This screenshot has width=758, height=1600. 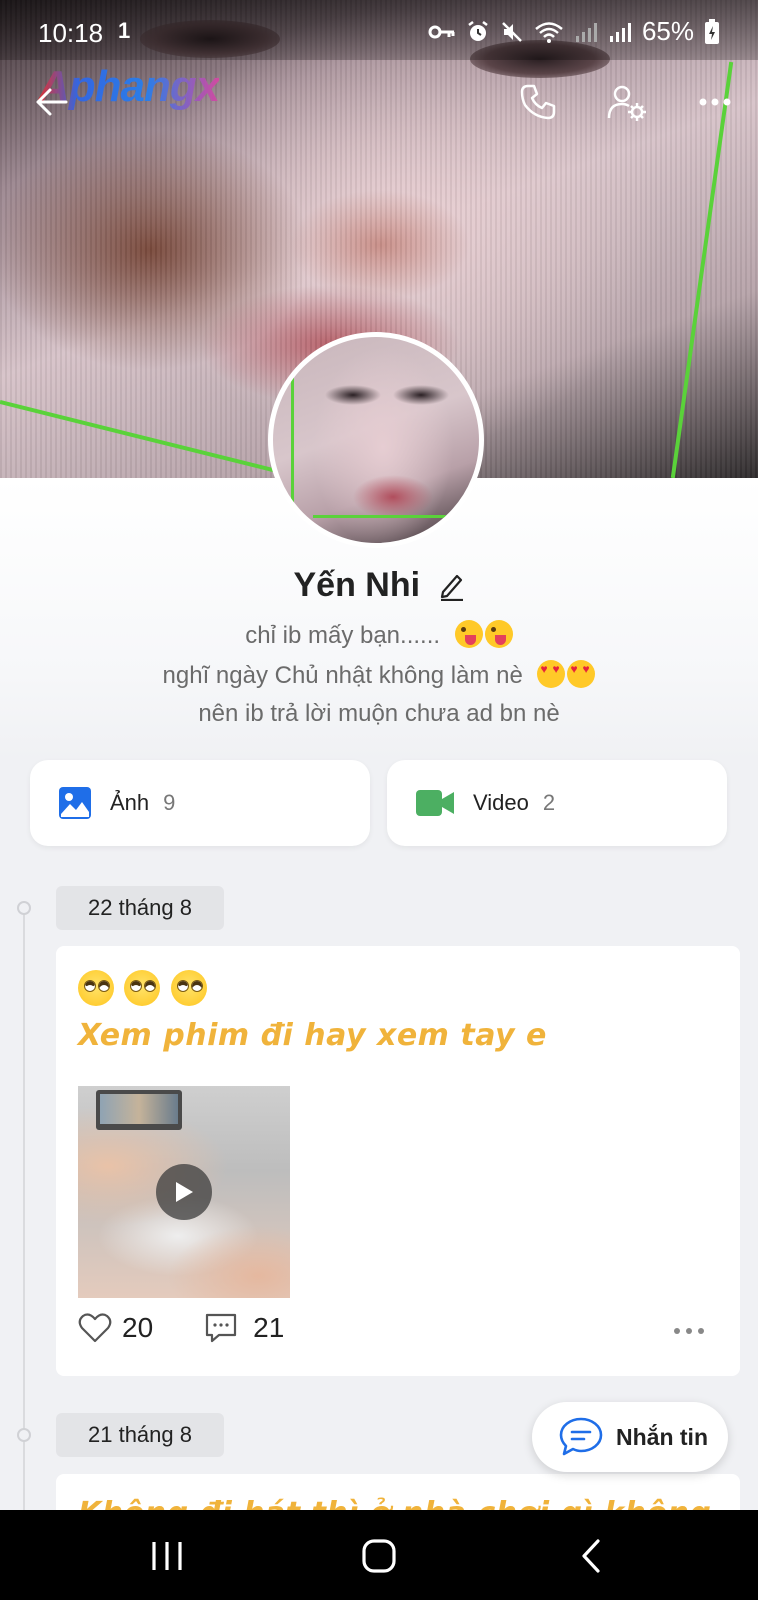 I want to click on alarm-icon, so click(x=478, y=30).